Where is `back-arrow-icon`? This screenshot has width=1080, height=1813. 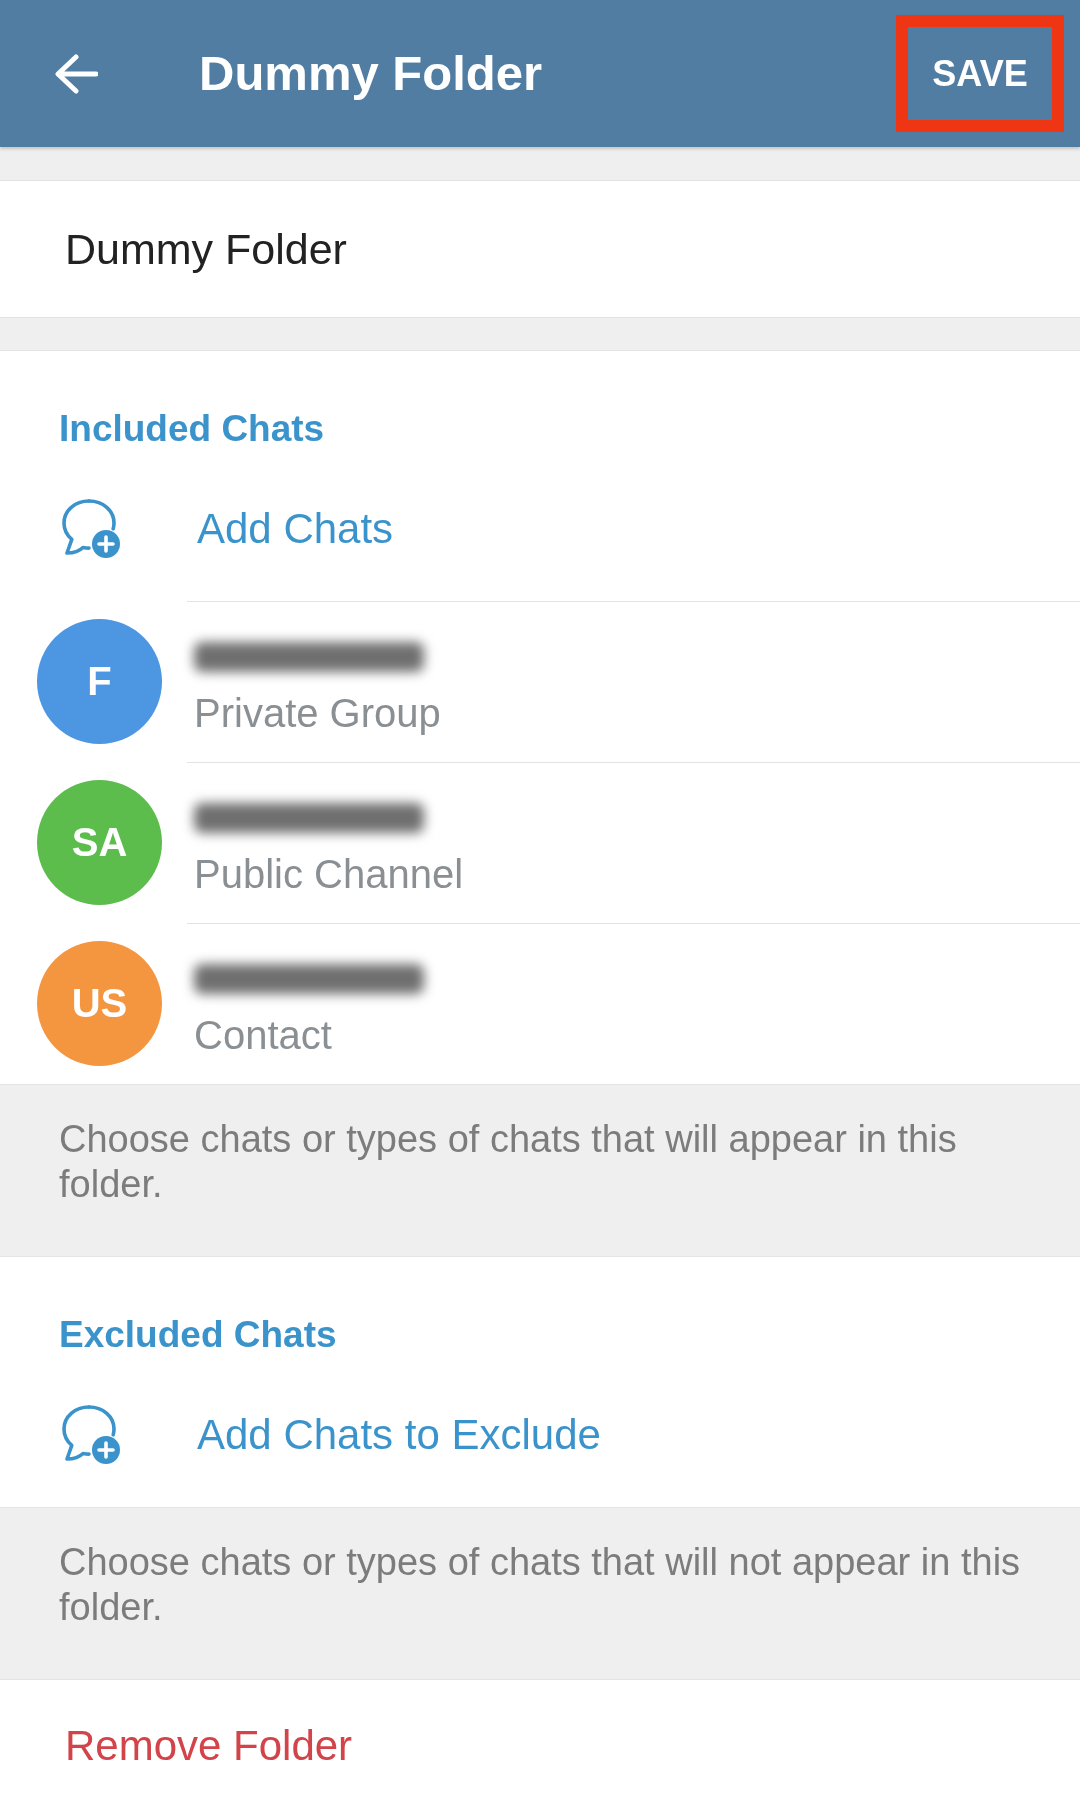 back-arrow-icon is located at coordinates (76, 73).